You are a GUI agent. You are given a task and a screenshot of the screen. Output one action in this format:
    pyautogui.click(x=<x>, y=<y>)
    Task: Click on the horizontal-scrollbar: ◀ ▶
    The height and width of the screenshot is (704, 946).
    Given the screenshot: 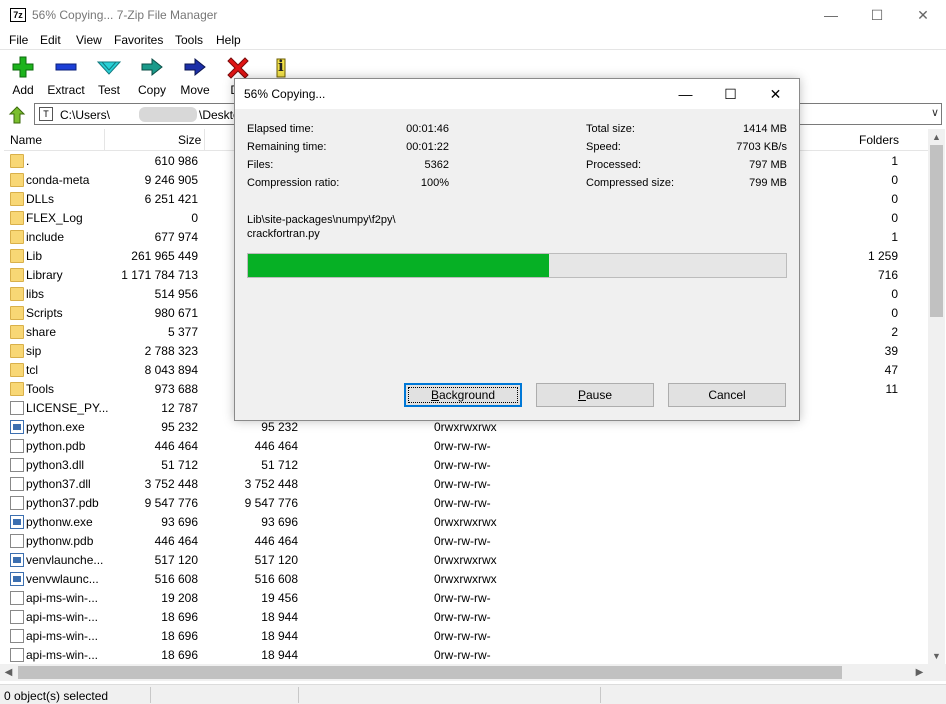 What is the action you would take?
    pyautogui.click(x=464, y=672)
    